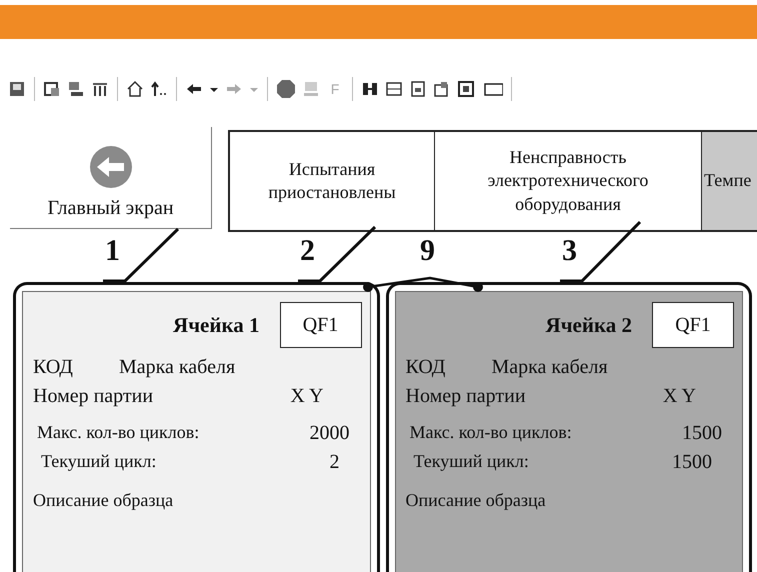 The image size is (757, 572). I want to click on current-cycle-value: 1500, so click(692, 462).